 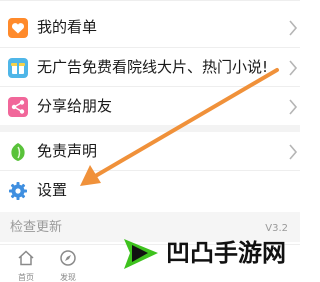 I want to click on gear-icon, so click(x=18, y=191).